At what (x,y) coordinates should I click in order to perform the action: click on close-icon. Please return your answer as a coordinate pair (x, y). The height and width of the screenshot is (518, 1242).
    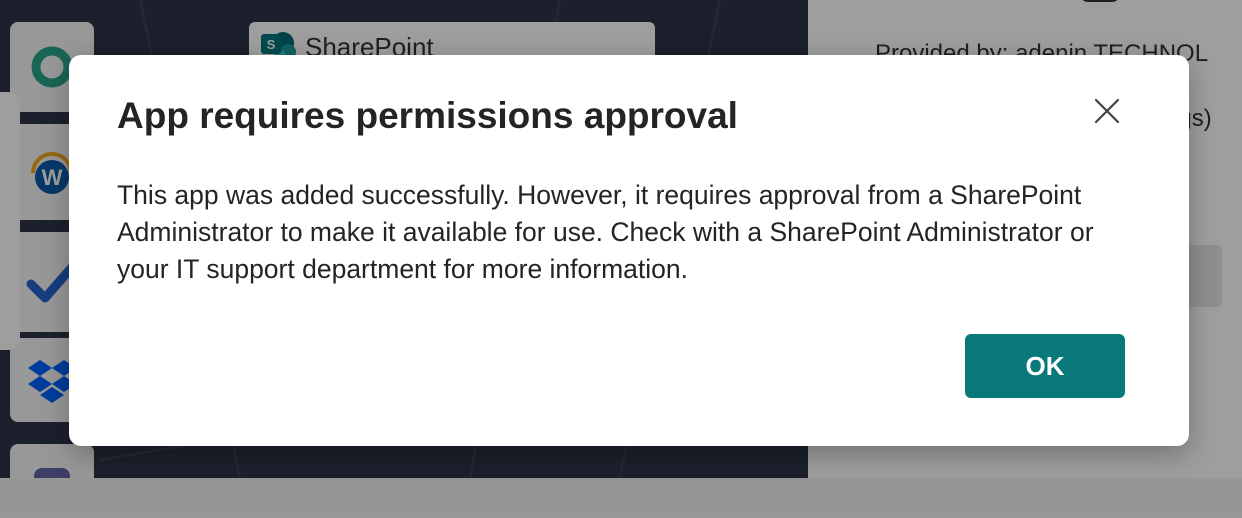
    Looking at the image, I should click on (1107, 111).